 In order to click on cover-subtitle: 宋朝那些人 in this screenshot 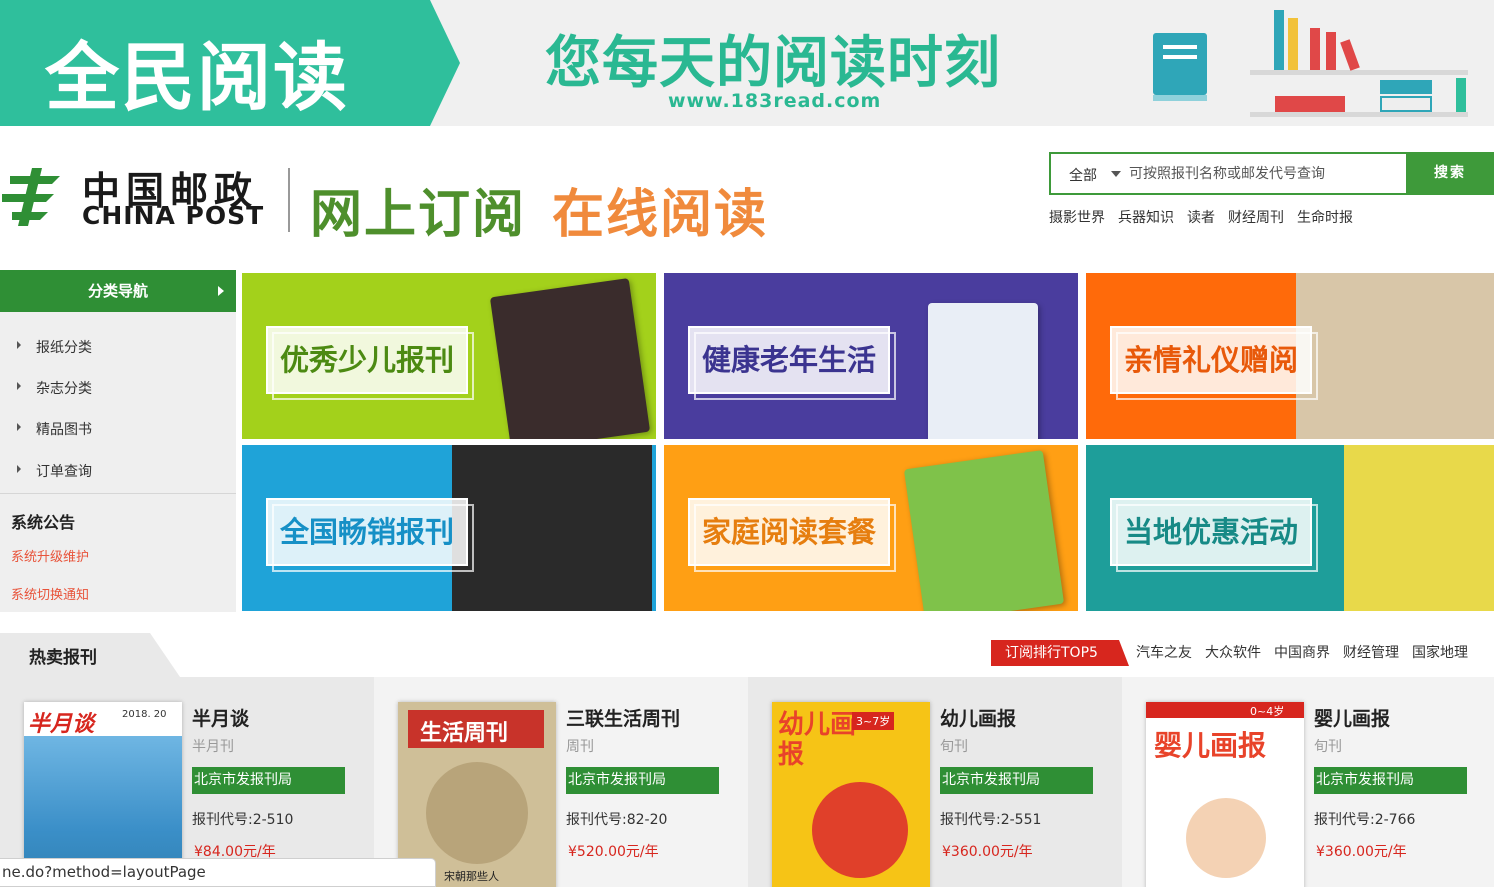, I will do `click(471, 876)`.